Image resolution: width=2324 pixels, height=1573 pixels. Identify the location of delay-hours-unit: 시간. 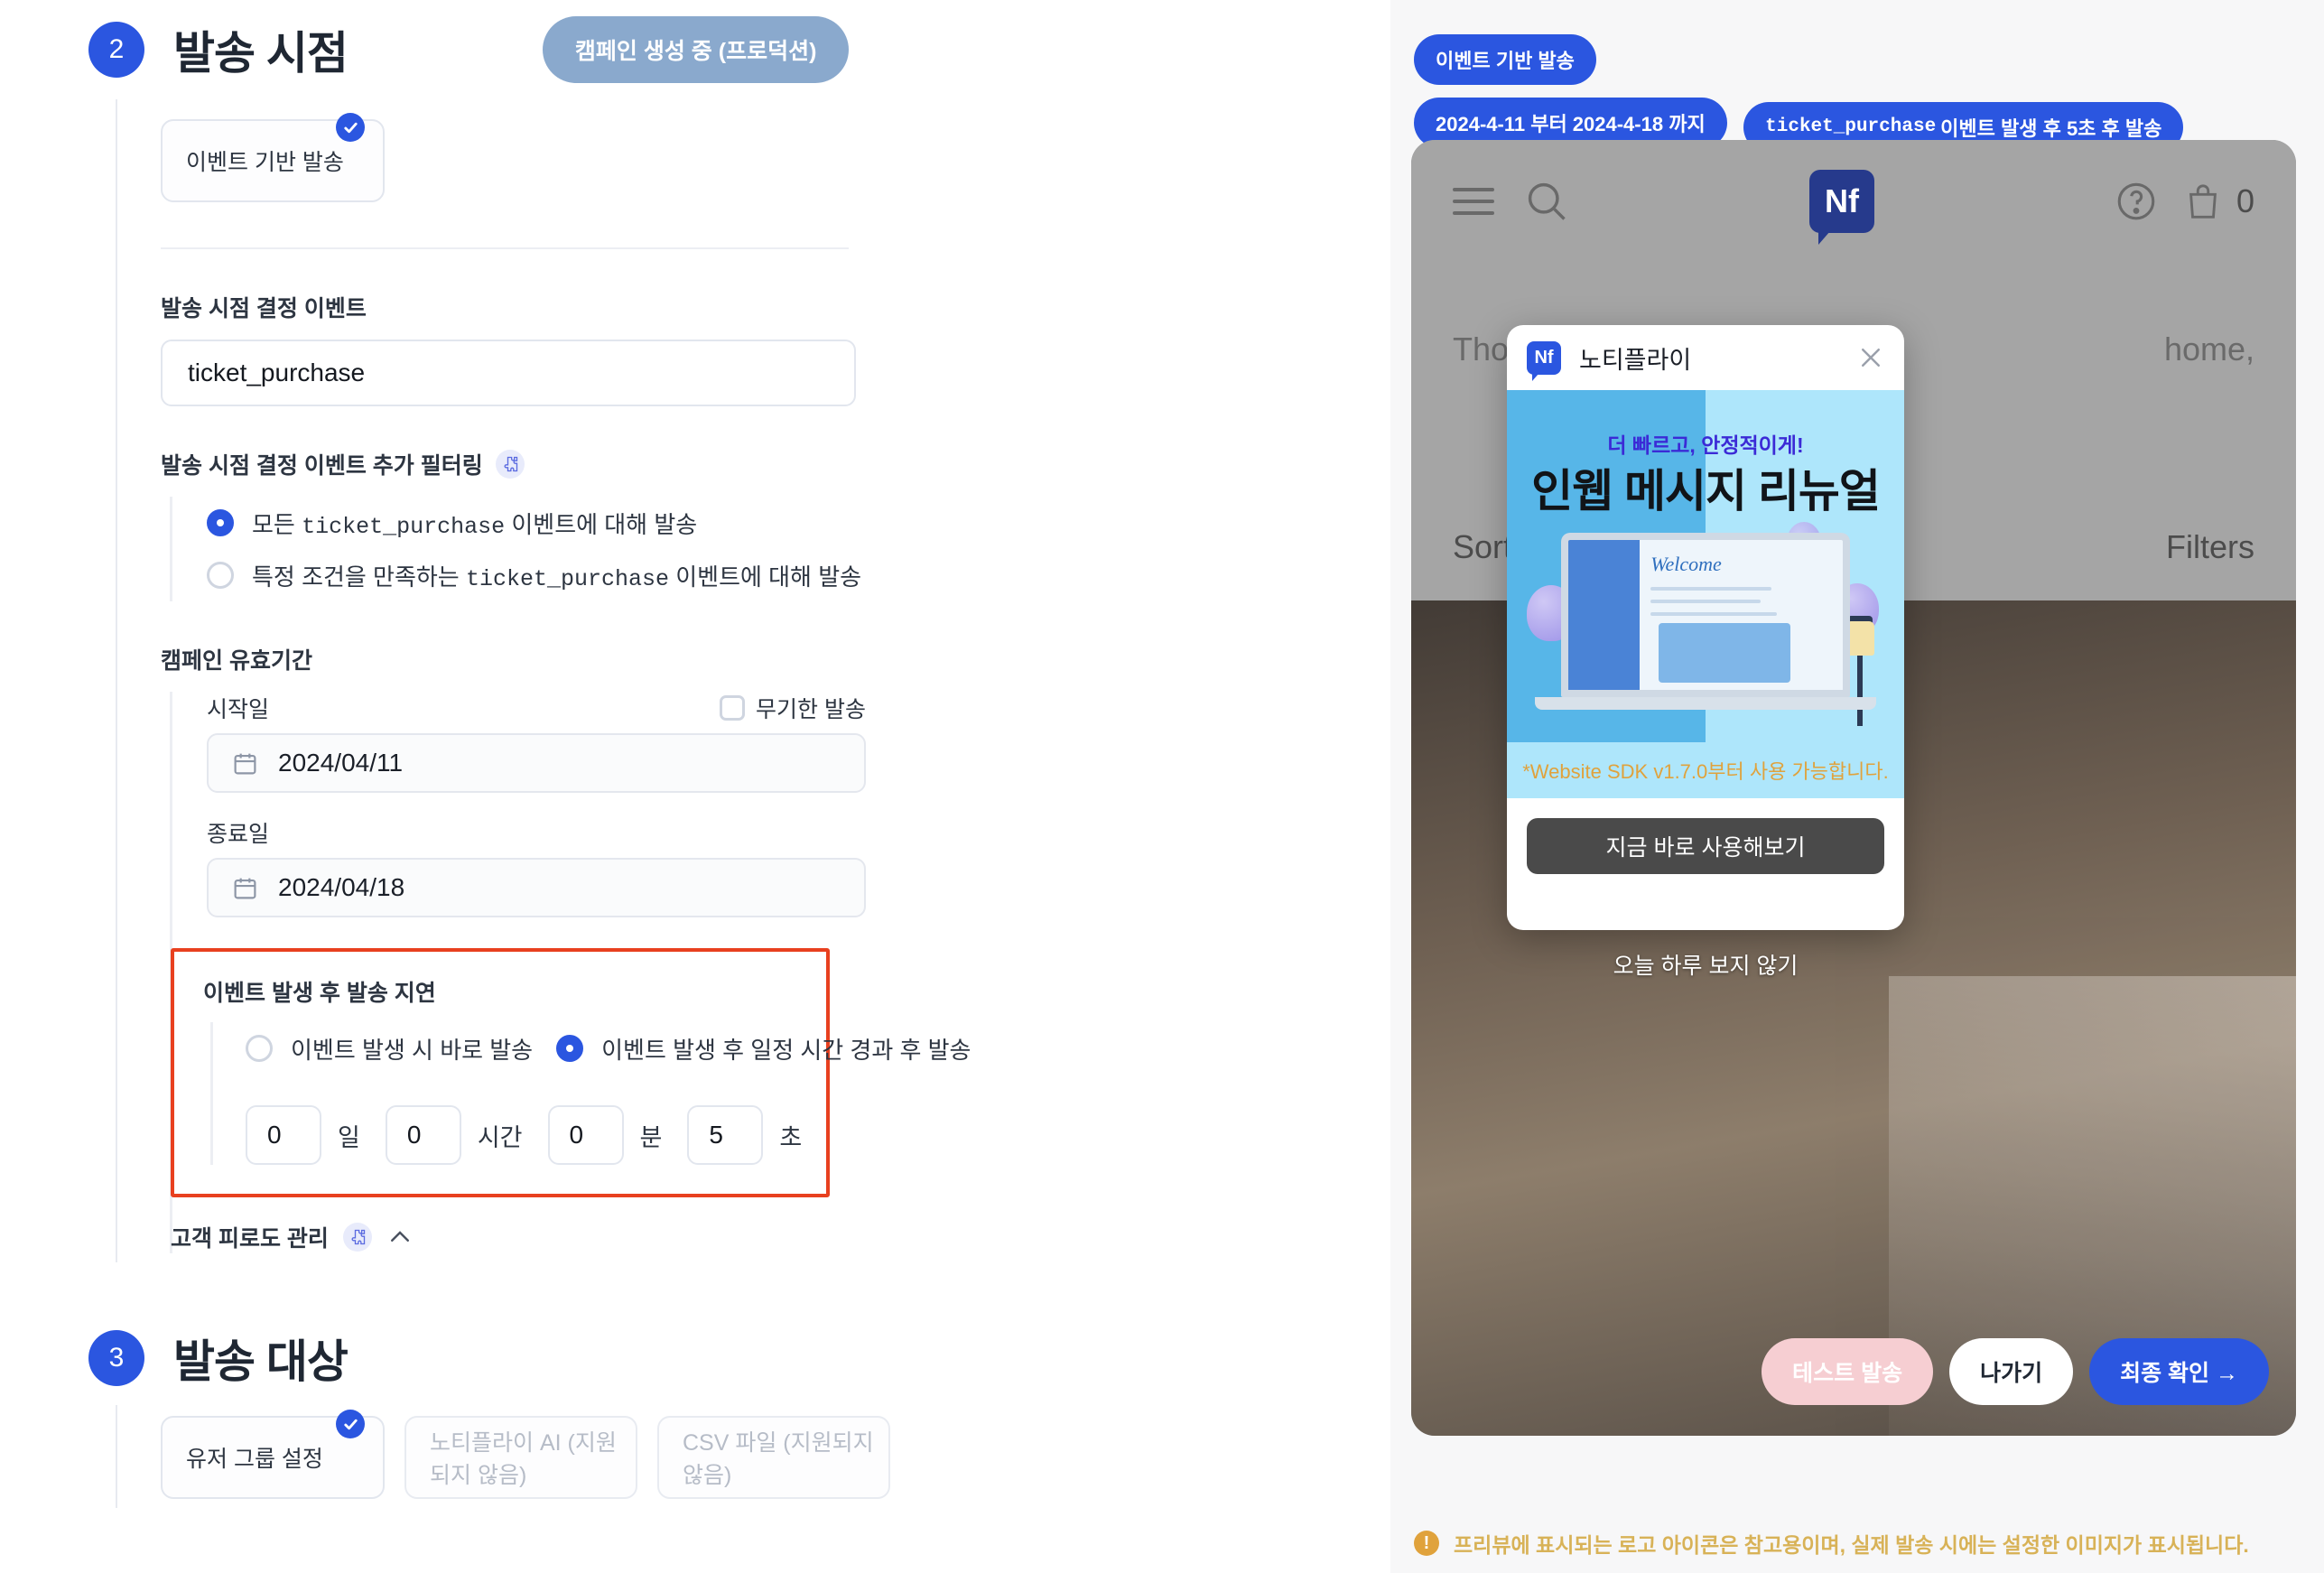
(500, 1137).